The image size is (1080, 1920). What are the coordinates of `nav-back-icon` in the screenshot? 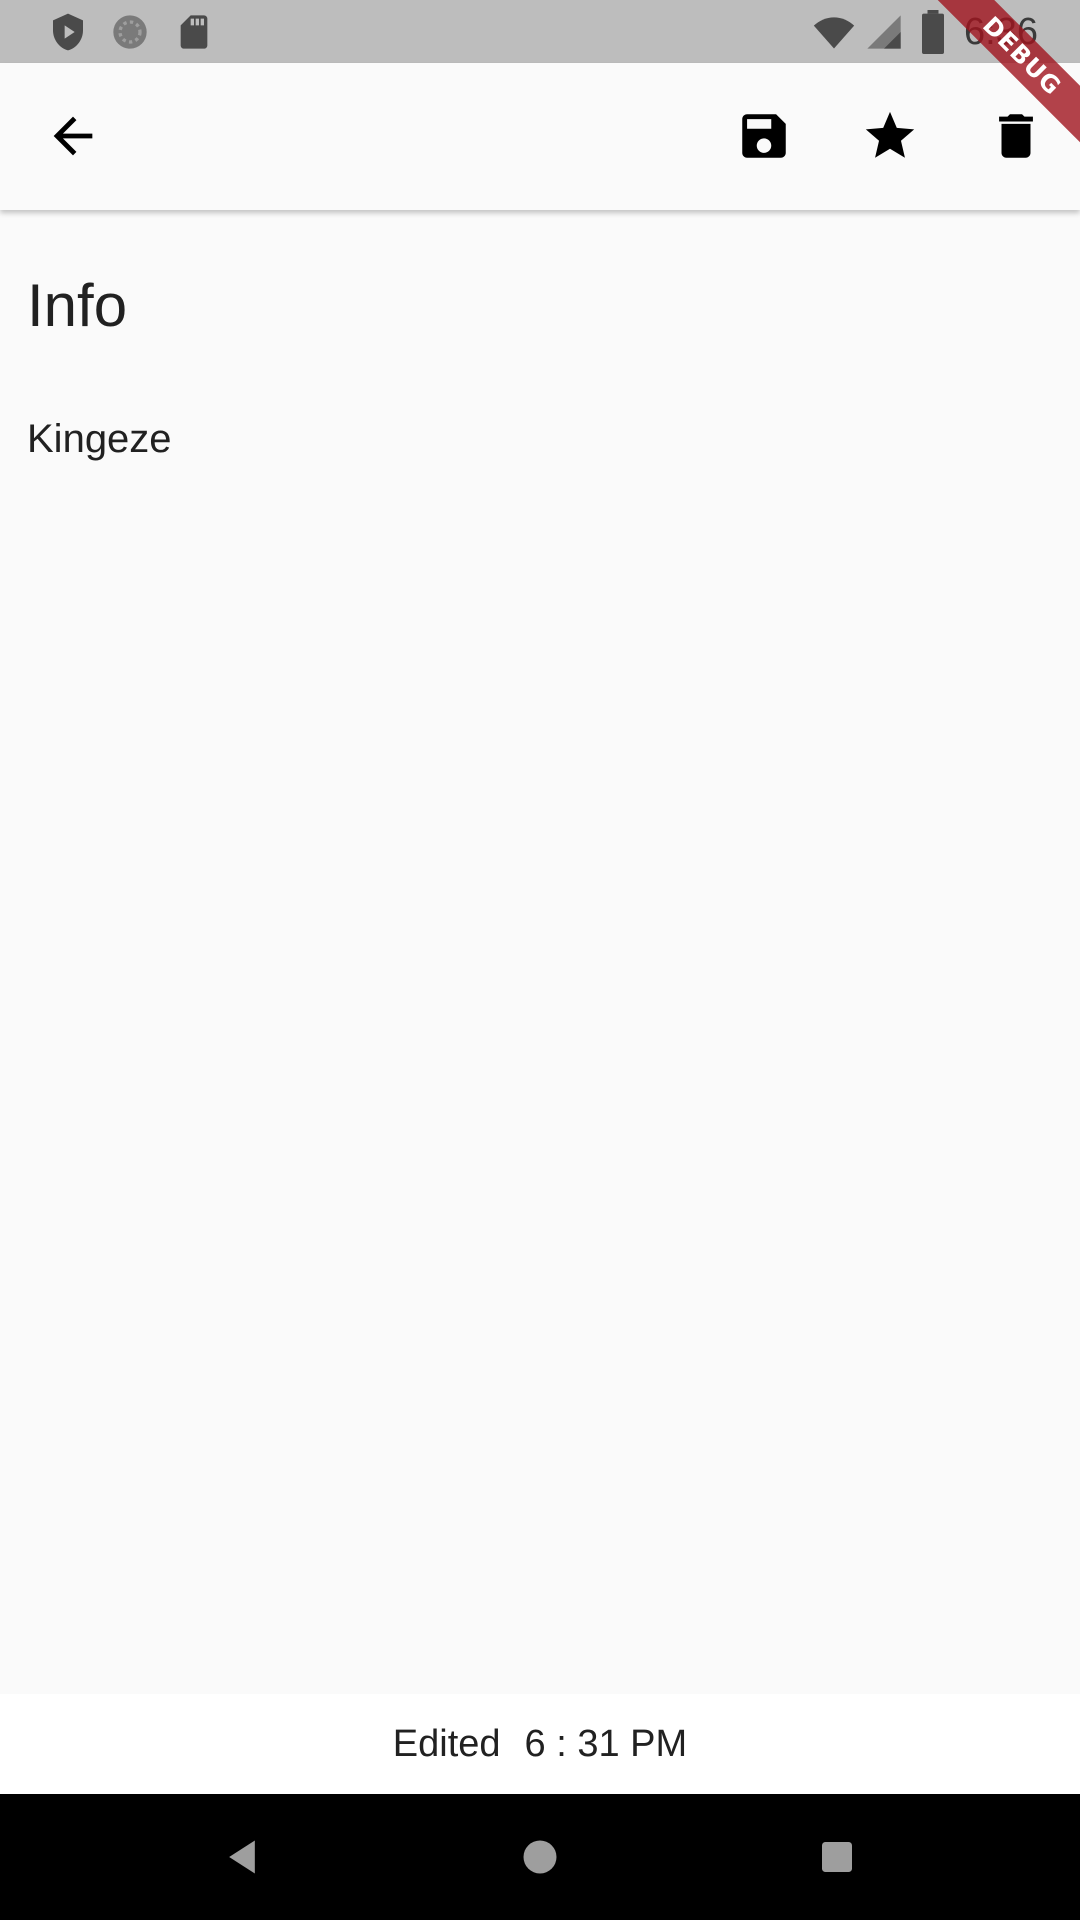 It's located at (242, 1857).